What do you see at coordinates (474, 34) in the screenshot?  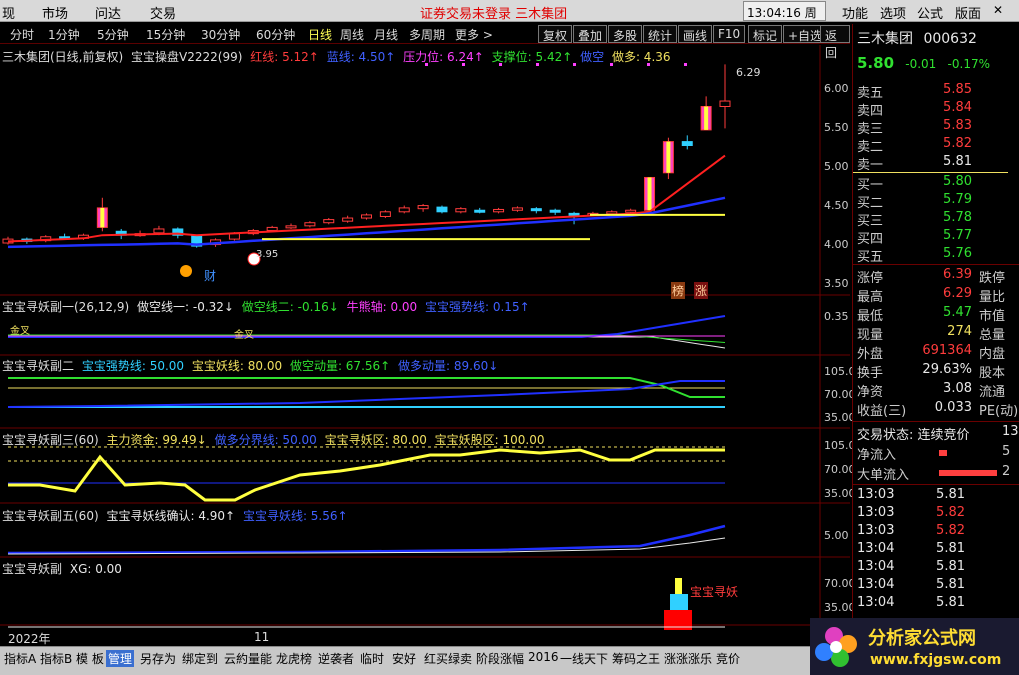 I see `period-more: 更多 >` at bounding box center [474, 34].